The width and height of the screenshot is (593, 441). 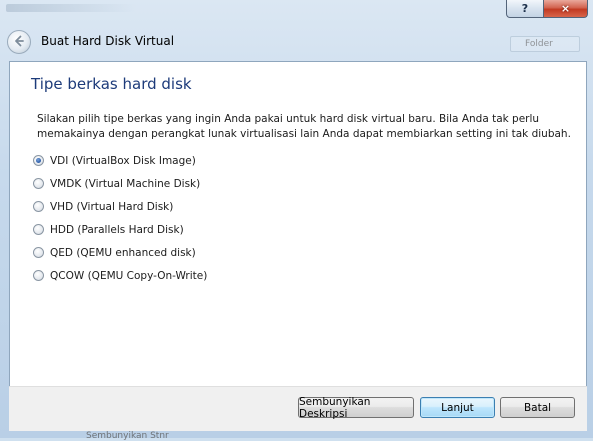 What do you see at coordinates (537, 407) in the screenshot?
I see `cancel-button: Batal` at bounding box center [537, 407].